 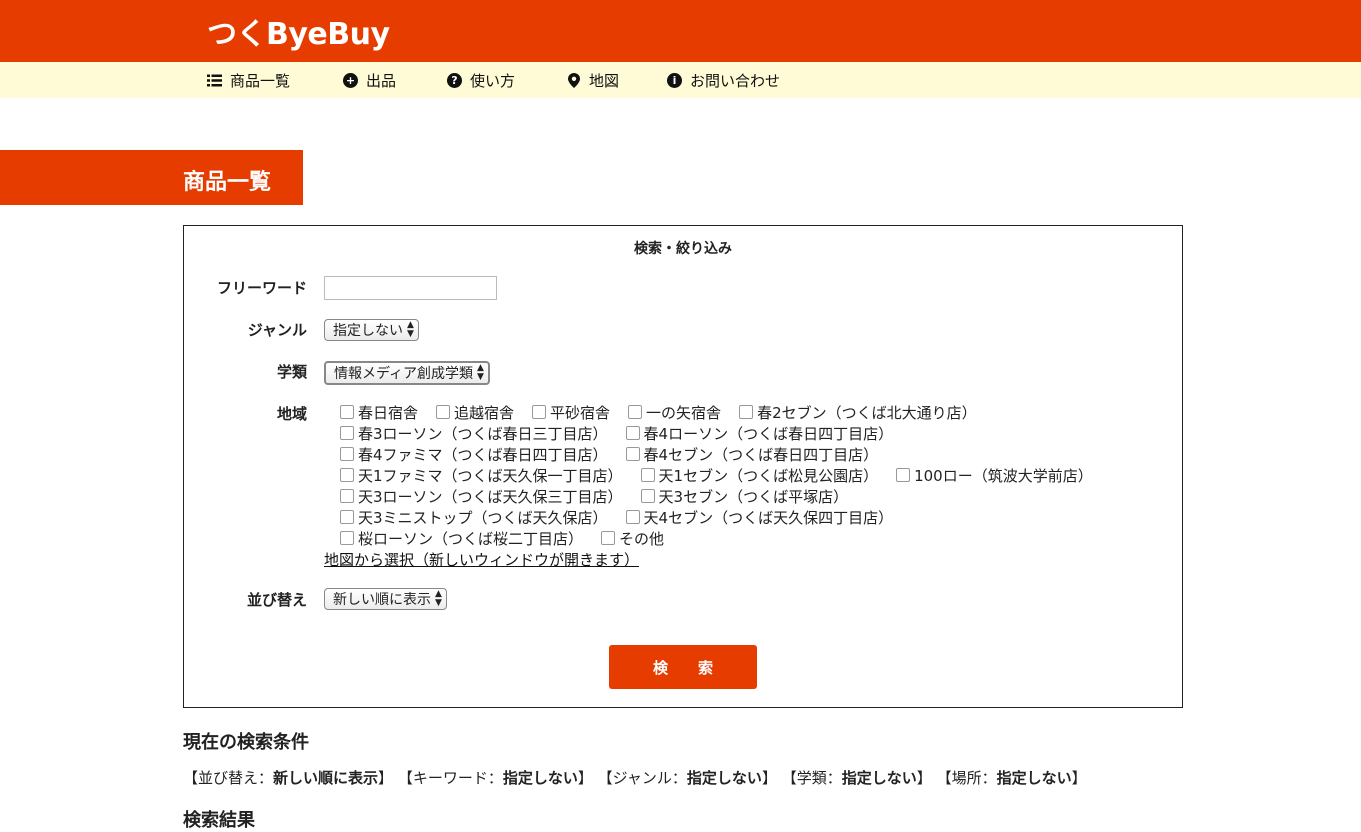 I want to click on area-row: 桜ローソン（つくば桜二丁目店） その他, so click(x=511, y=538).